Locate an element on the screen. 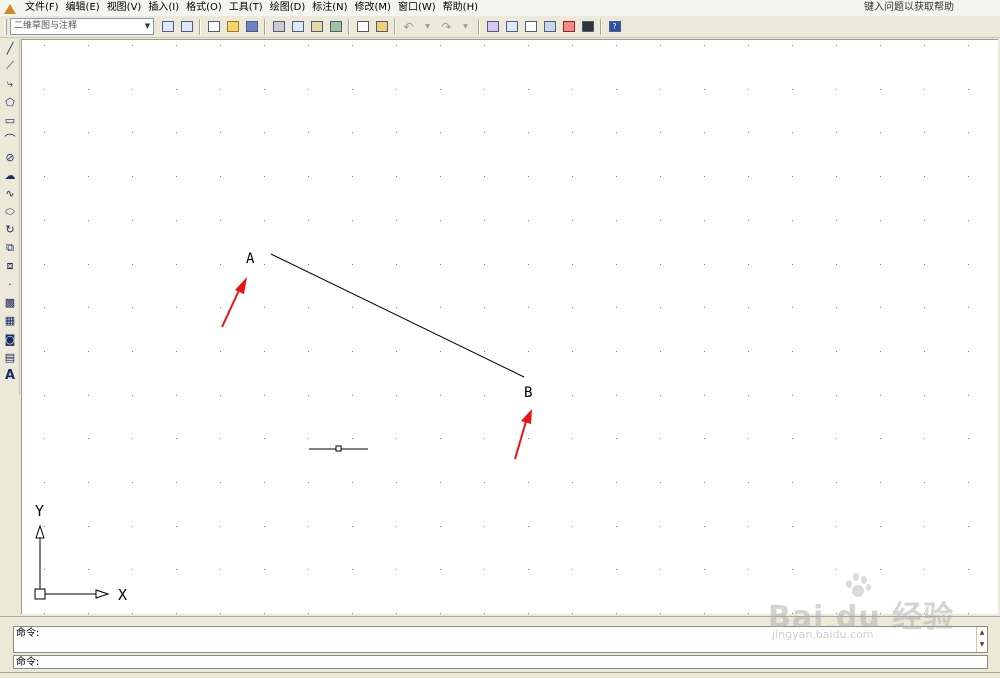 Image resolution: width=1000 pixels, height=678 pixels. workspace-save-button is located at coordinates (186, 26).